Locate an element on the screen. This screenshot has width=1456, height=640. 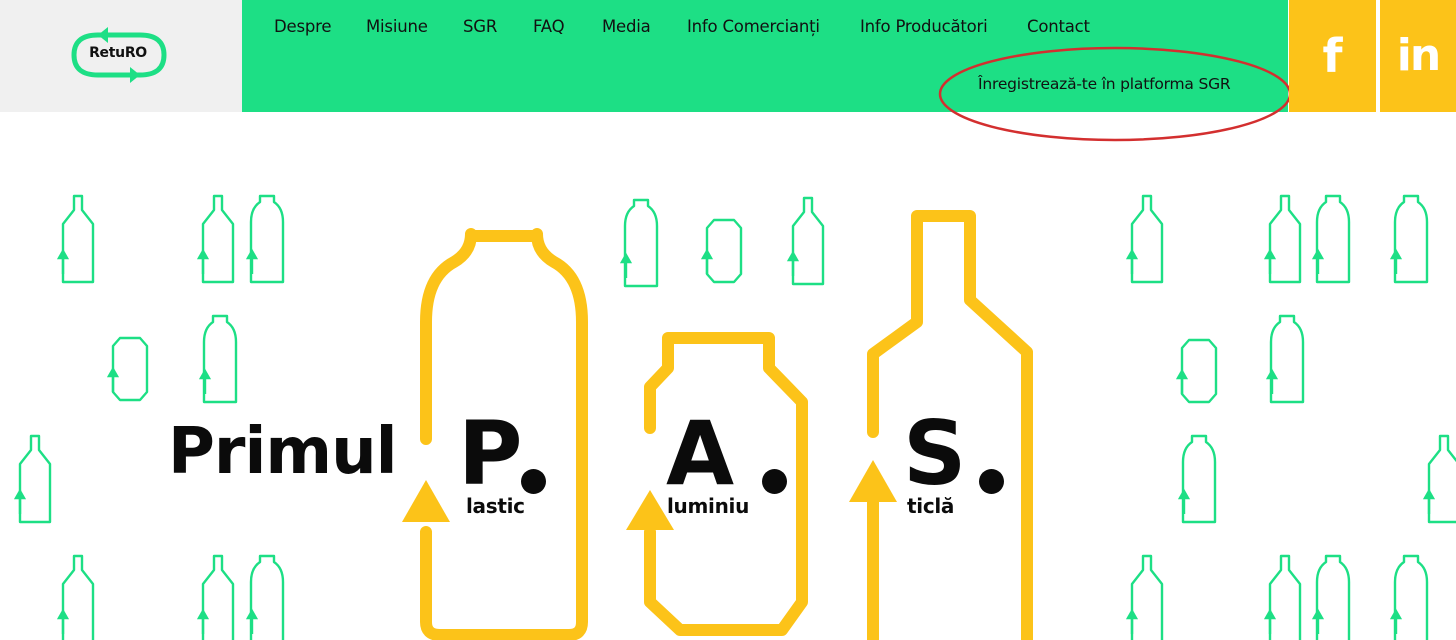
linkedin-button: in is located at coordinates (1418, 56).